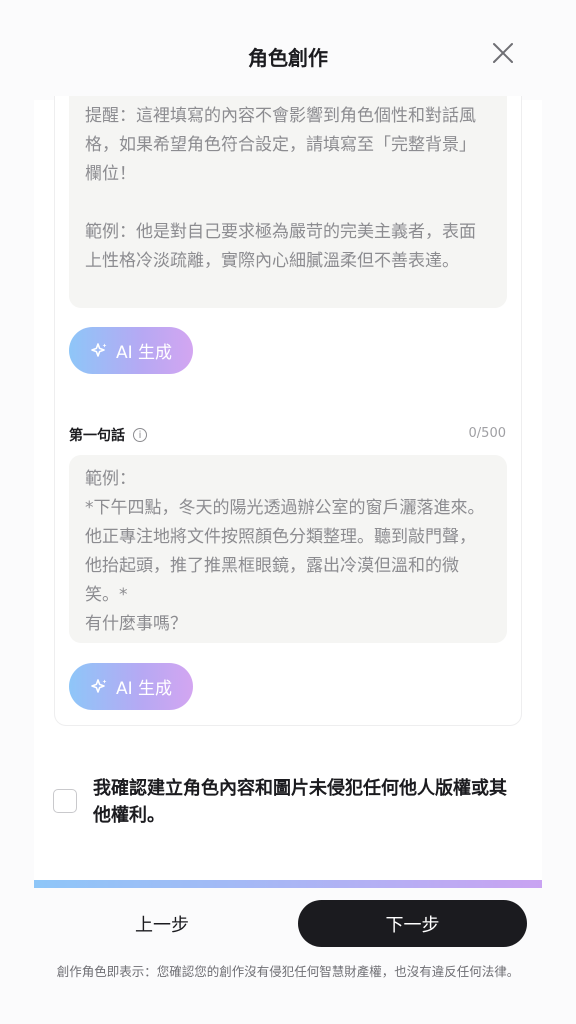 The image size is (576, 1024). What do you see at coordinates (300, 802) in the screenshot?
I see `consent-text: 我確認建立角色內容和圖片未侵犯任何他人版權或其他權利。` at bounding box center [300, 802].